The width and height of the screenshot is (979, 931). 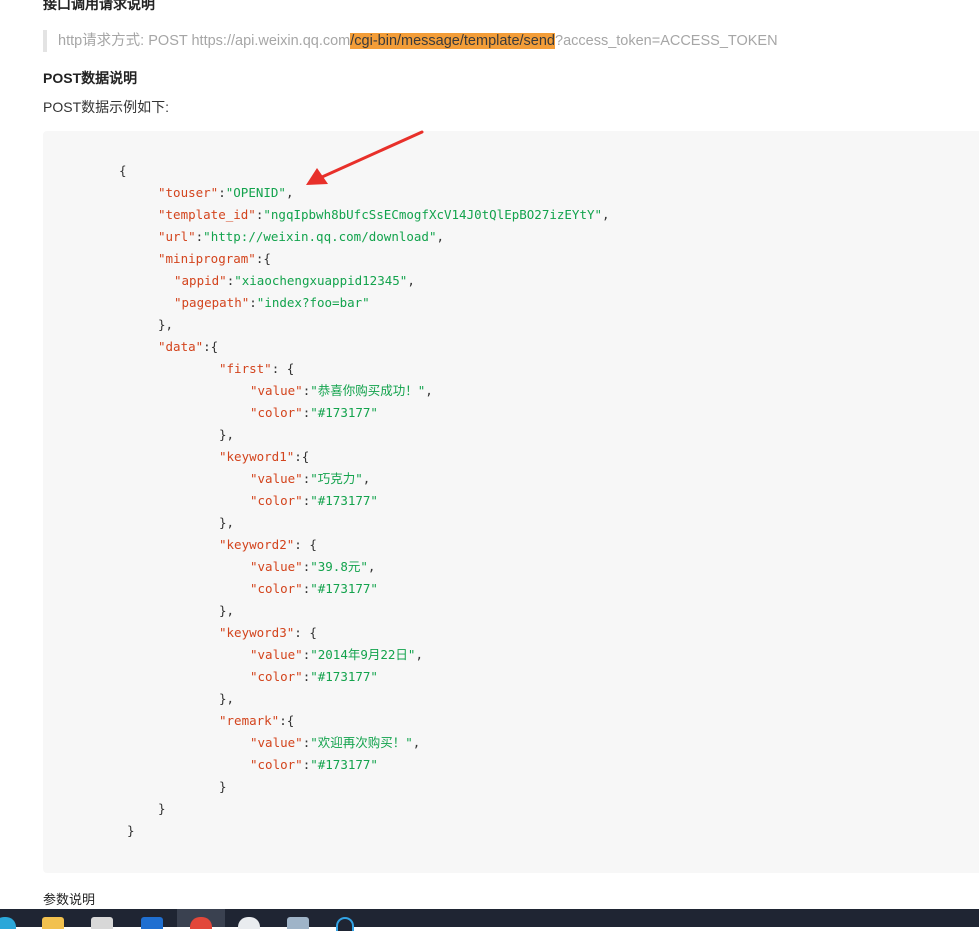 I want to click on annotation-arrow-icon, so click(x=365, y=157).